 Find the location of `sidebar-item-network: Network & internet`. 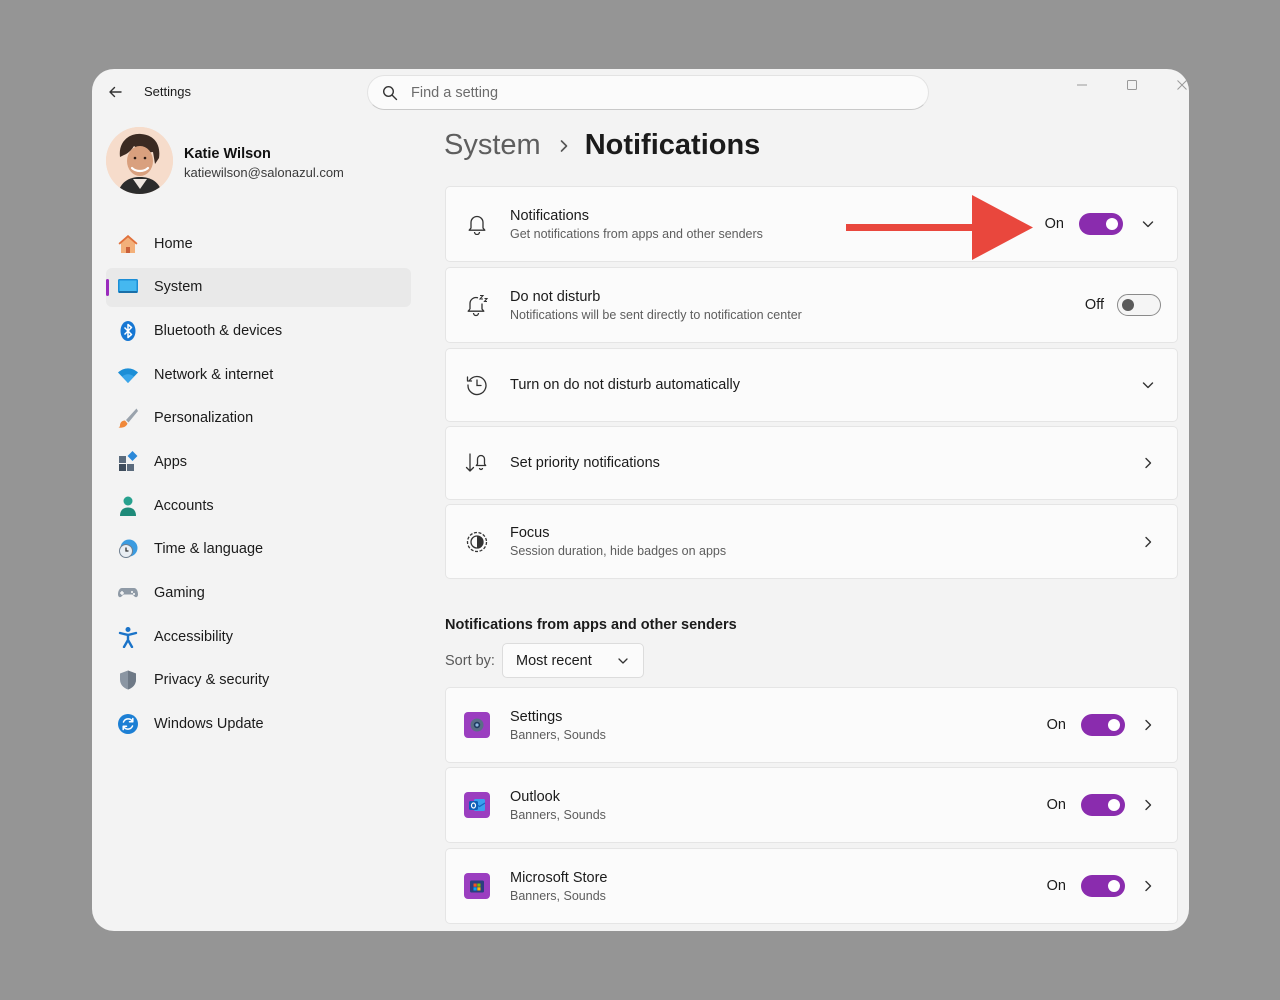

sidebar-item-network: Network & internet is located at coordinates (258, 374).